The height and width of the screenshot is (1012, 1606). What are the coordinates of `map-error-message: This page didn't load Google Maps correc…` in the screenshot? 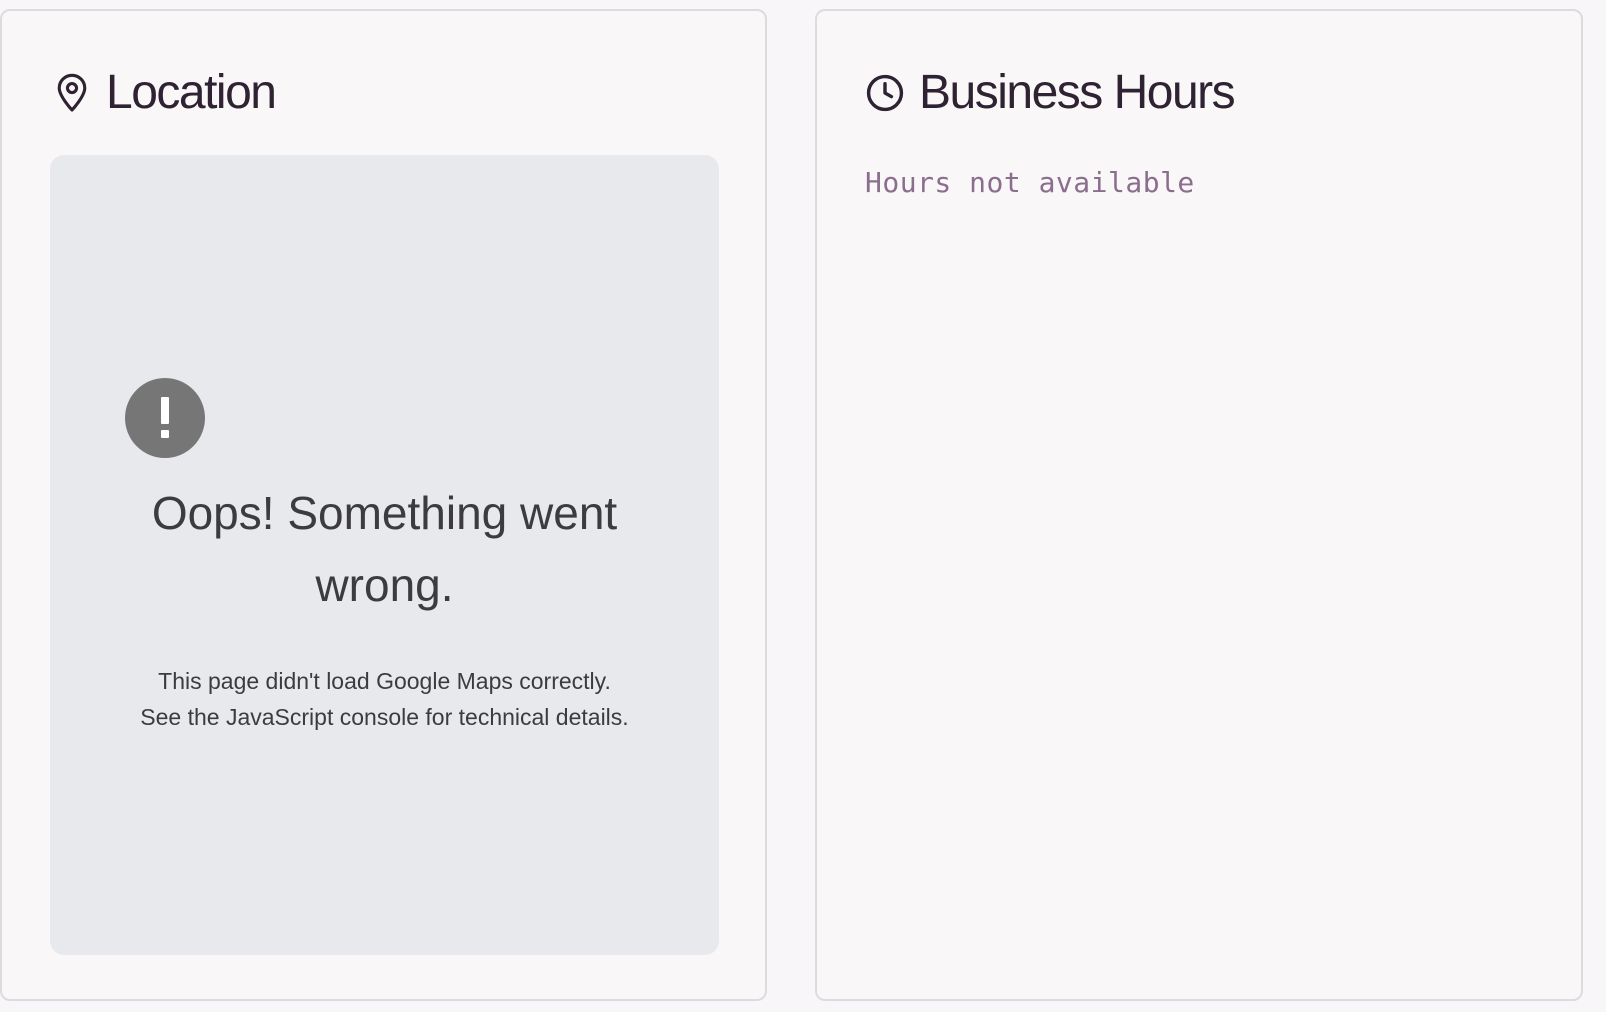 It's located at (384, 699).